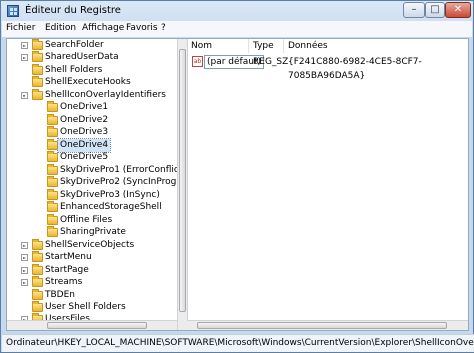  I want to click on menu-help: ?, so click(163, 28).